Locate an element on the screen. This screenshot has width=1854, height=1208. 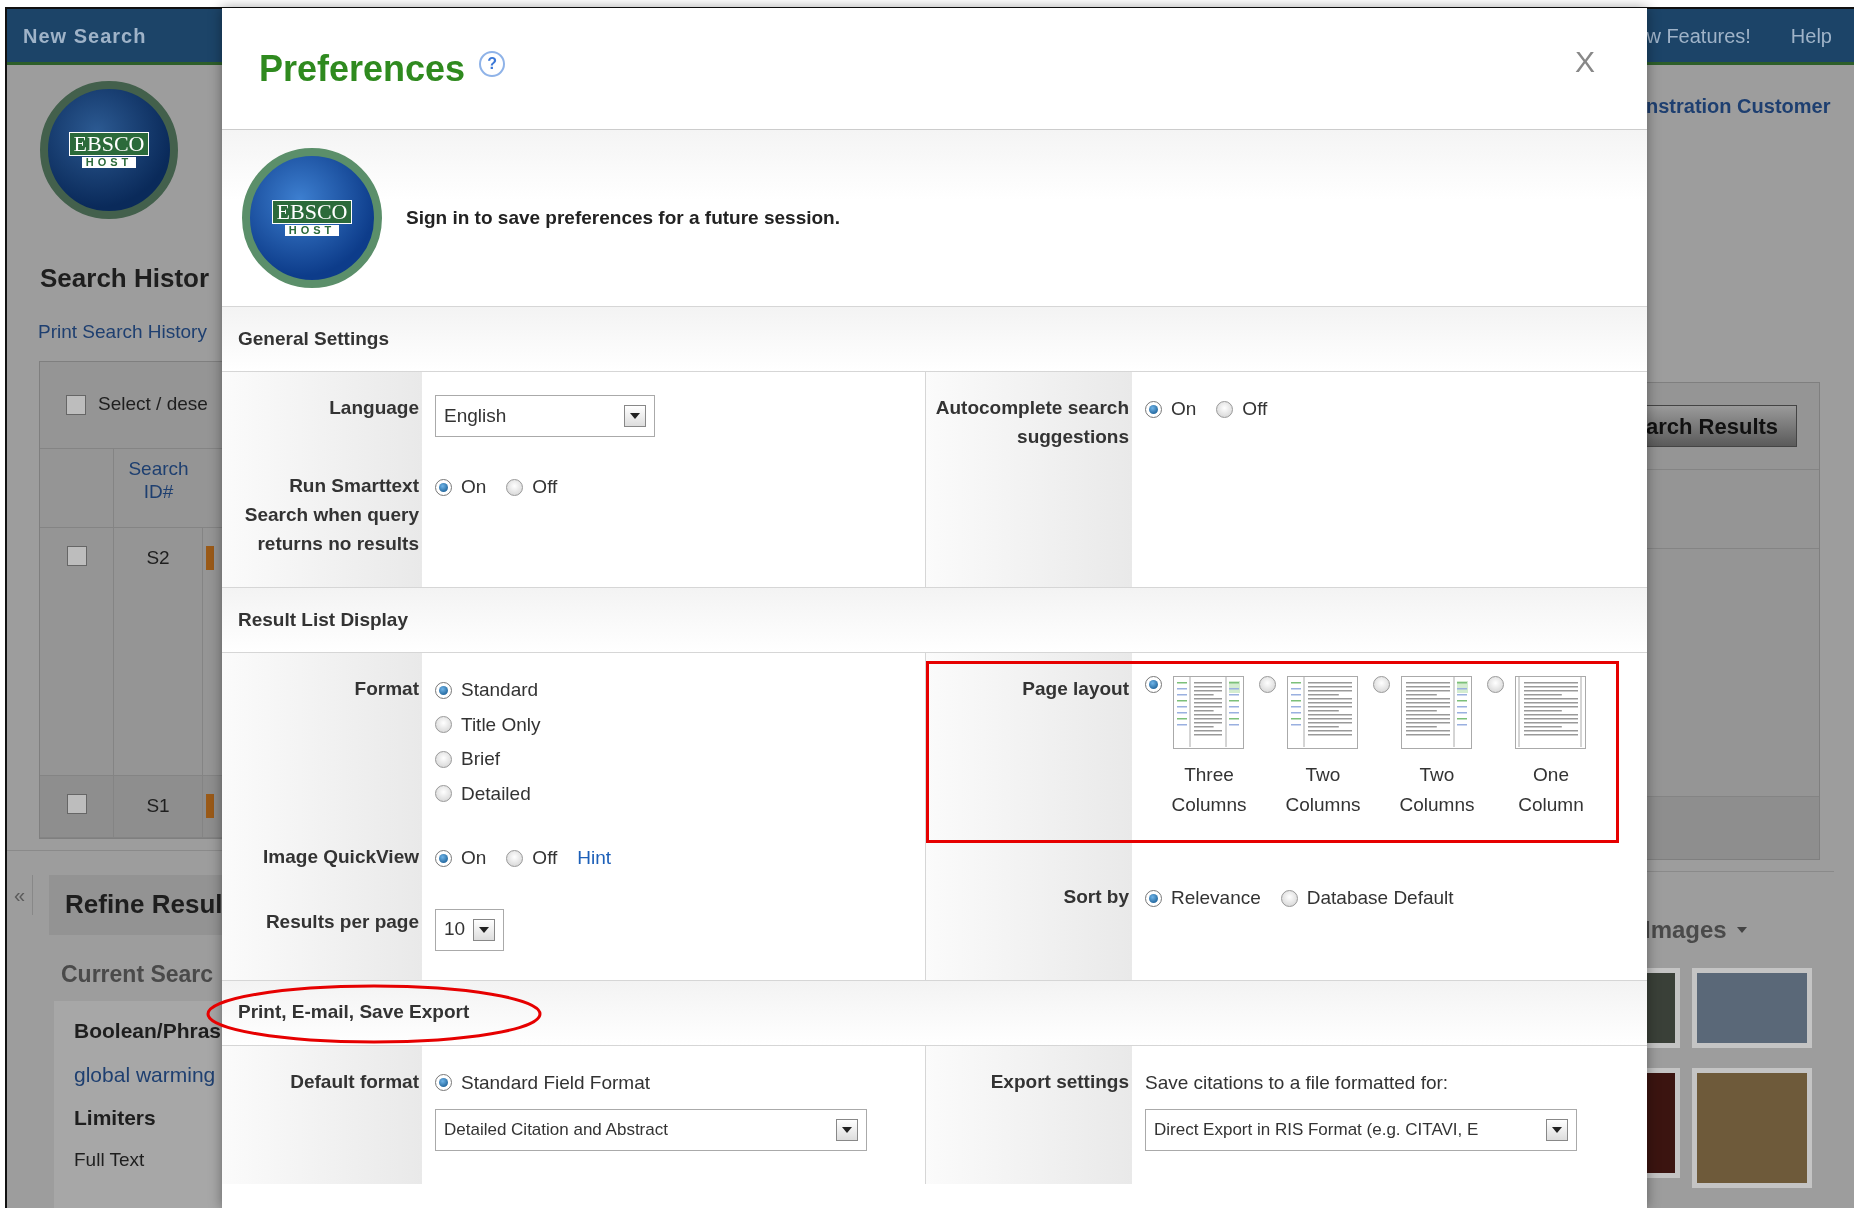
language-select: English is located at coordinates (545, 416).